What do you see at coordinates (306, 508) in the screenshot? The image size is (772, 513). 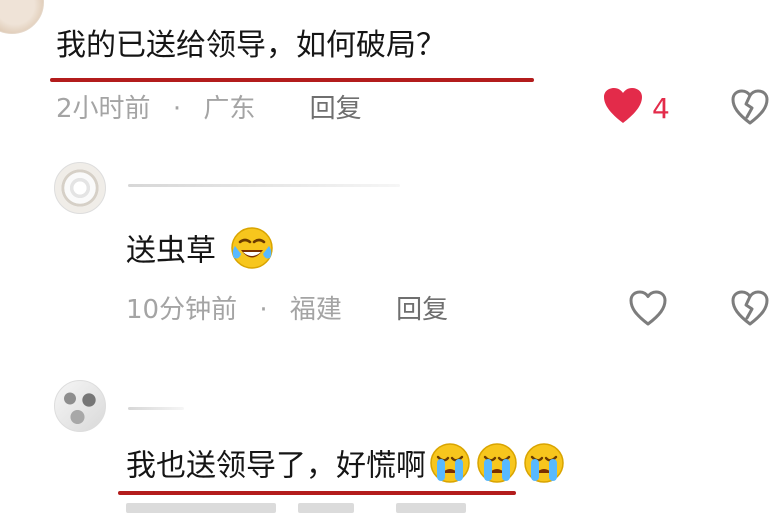 I see `reply-2-meta-cutoff` at bounding box center [306, 508].